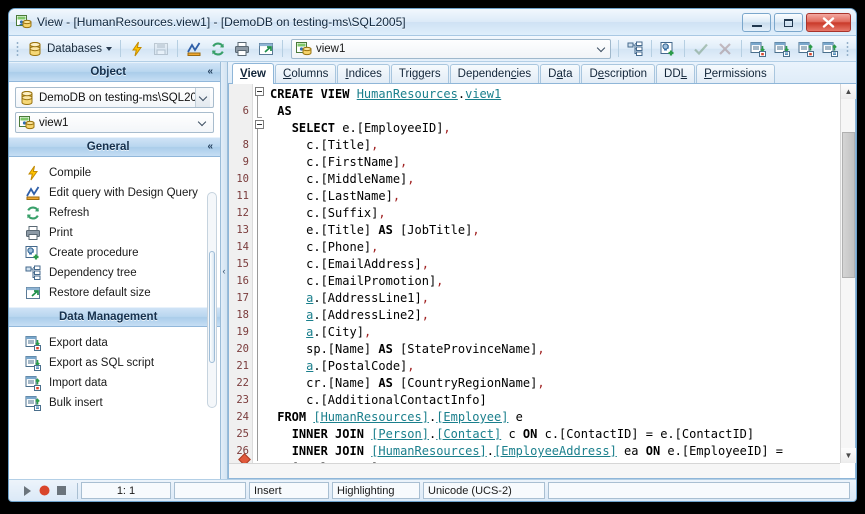  I want to click on database-combo: DemoDB on testing-ms\SQL200, so click(114, 97).